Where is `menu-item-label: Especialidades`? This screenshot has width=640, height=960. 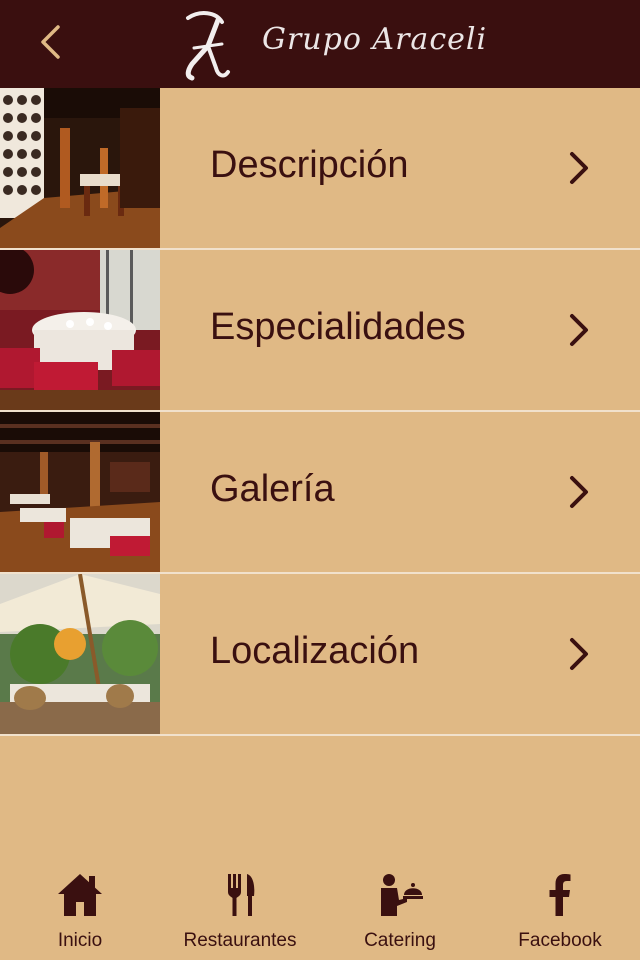 menu-item-label: Especialidades is located at coordinates (338, 327).